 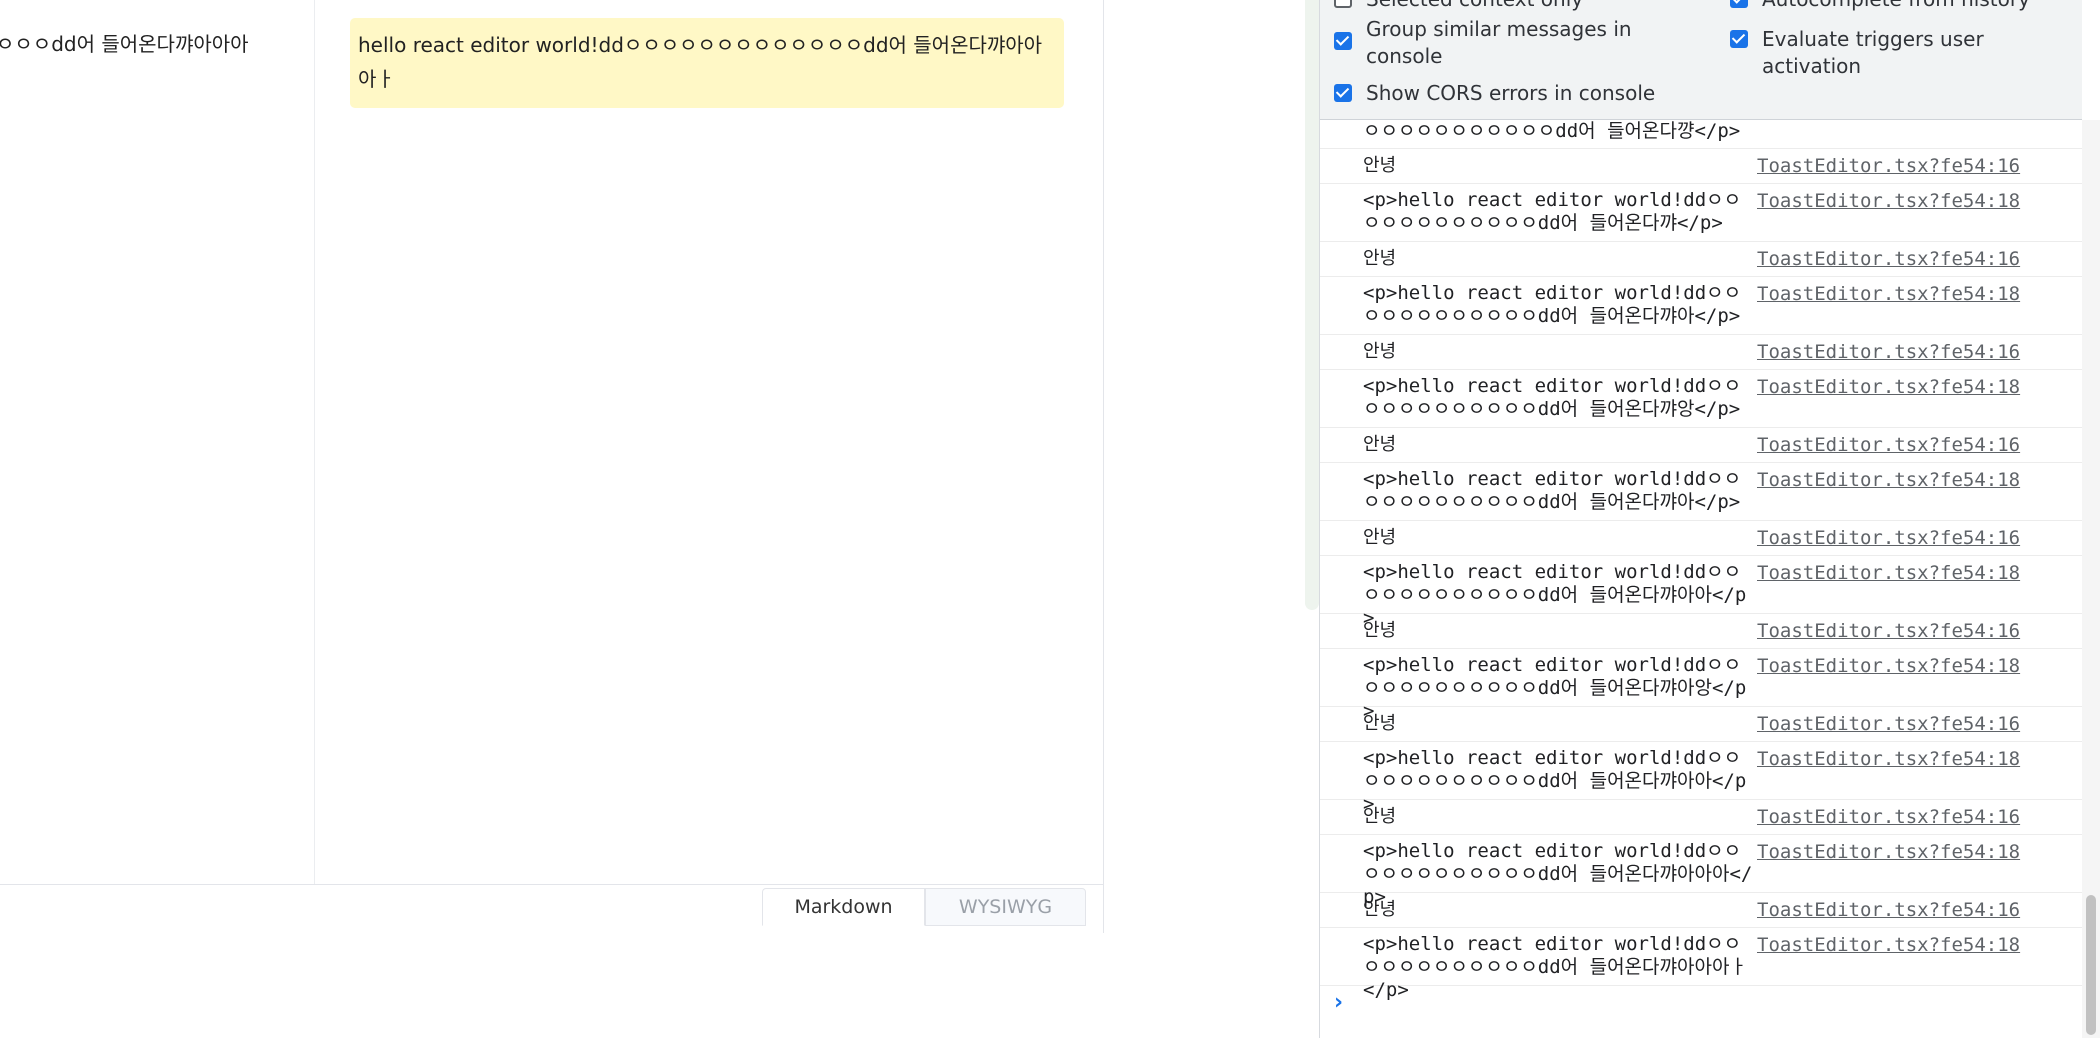 I want to click on setting-label: Group similar messages in console, so click(x=1499, y=42).